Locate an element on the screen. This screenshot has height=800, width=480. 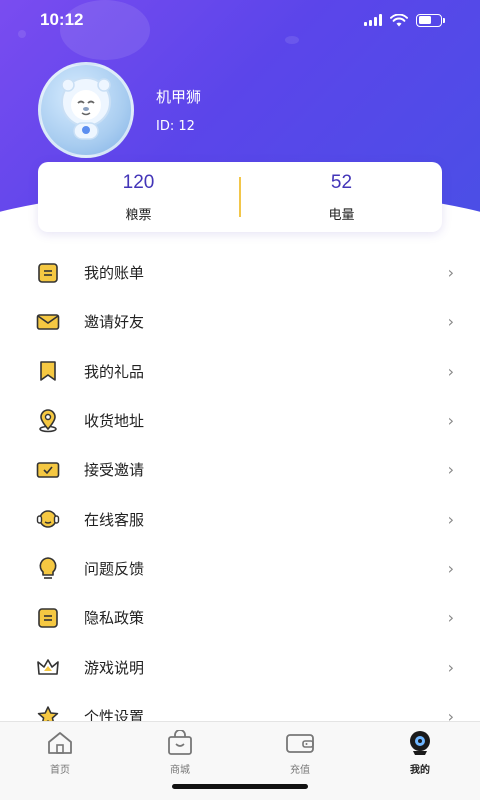
menu-item-label: 我的账单 is located at coordinates (114, 273).